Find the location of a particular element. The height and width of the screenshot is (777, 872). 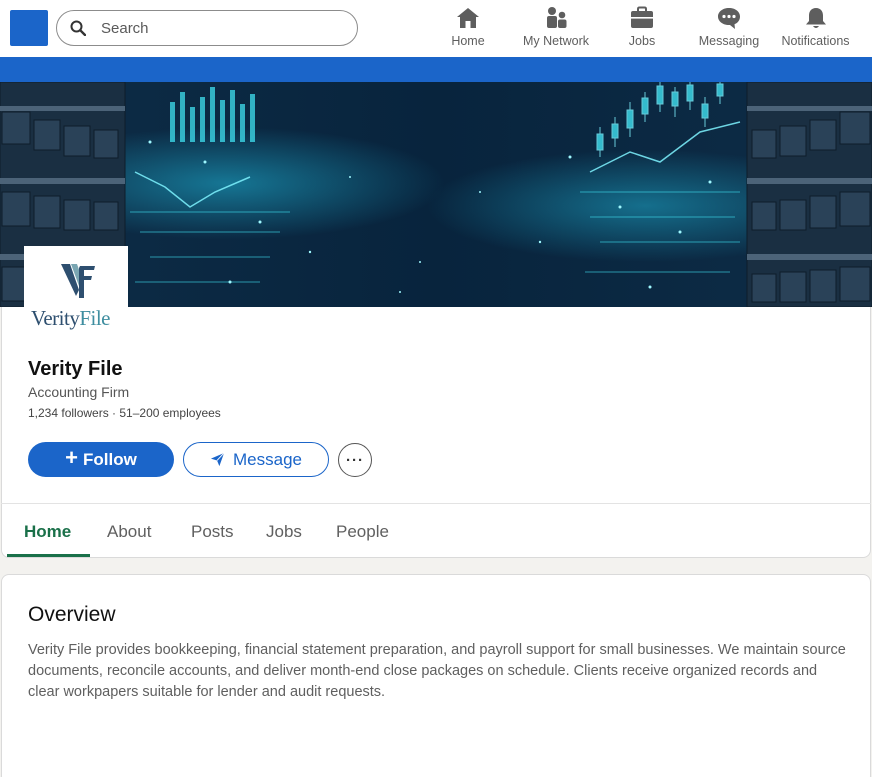

more-options-button: ··· is located at coordinates (355, 460).